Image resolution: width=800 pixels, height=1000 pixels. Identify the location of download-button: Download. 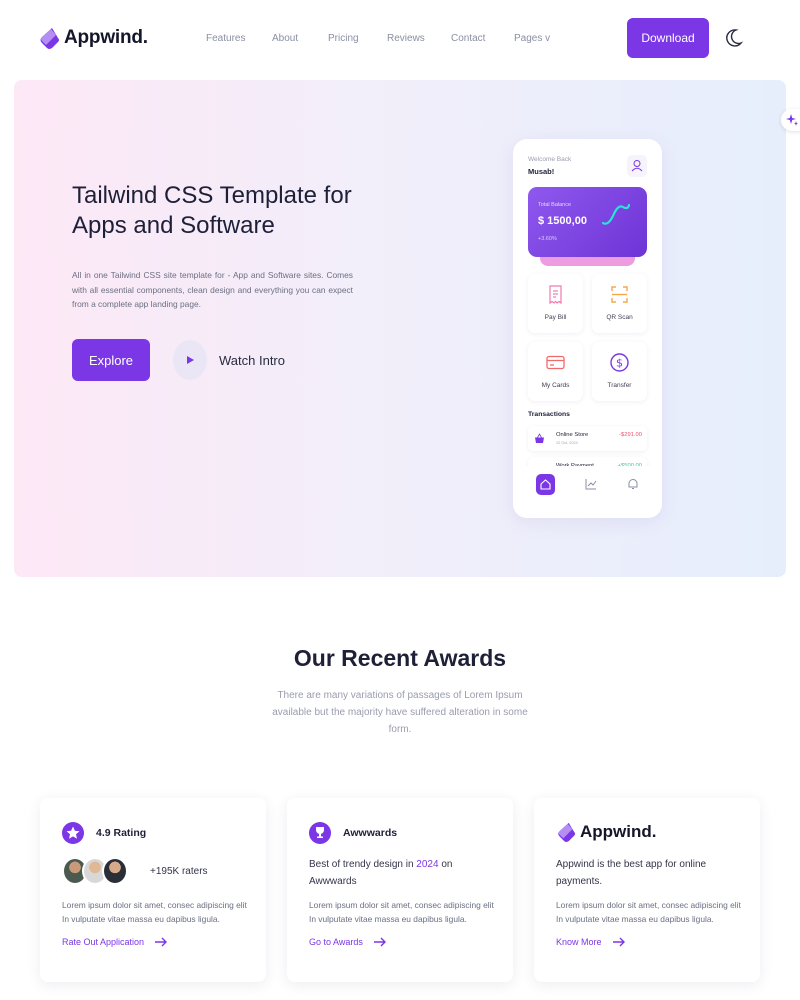
(668, 38).